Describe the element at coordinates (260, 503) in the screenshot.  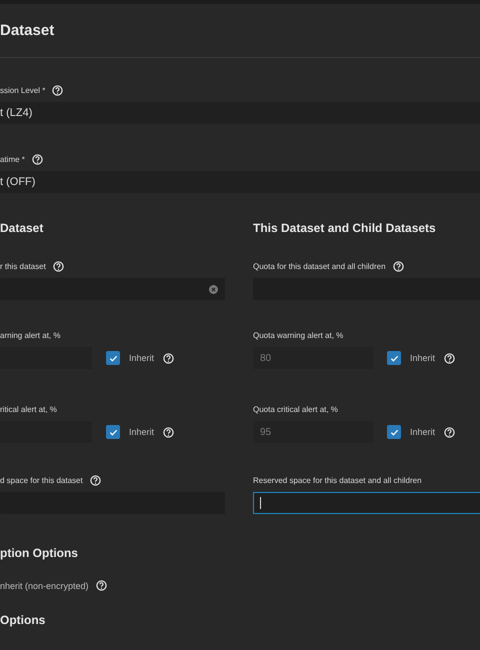
I see `text-cursor` at that location.